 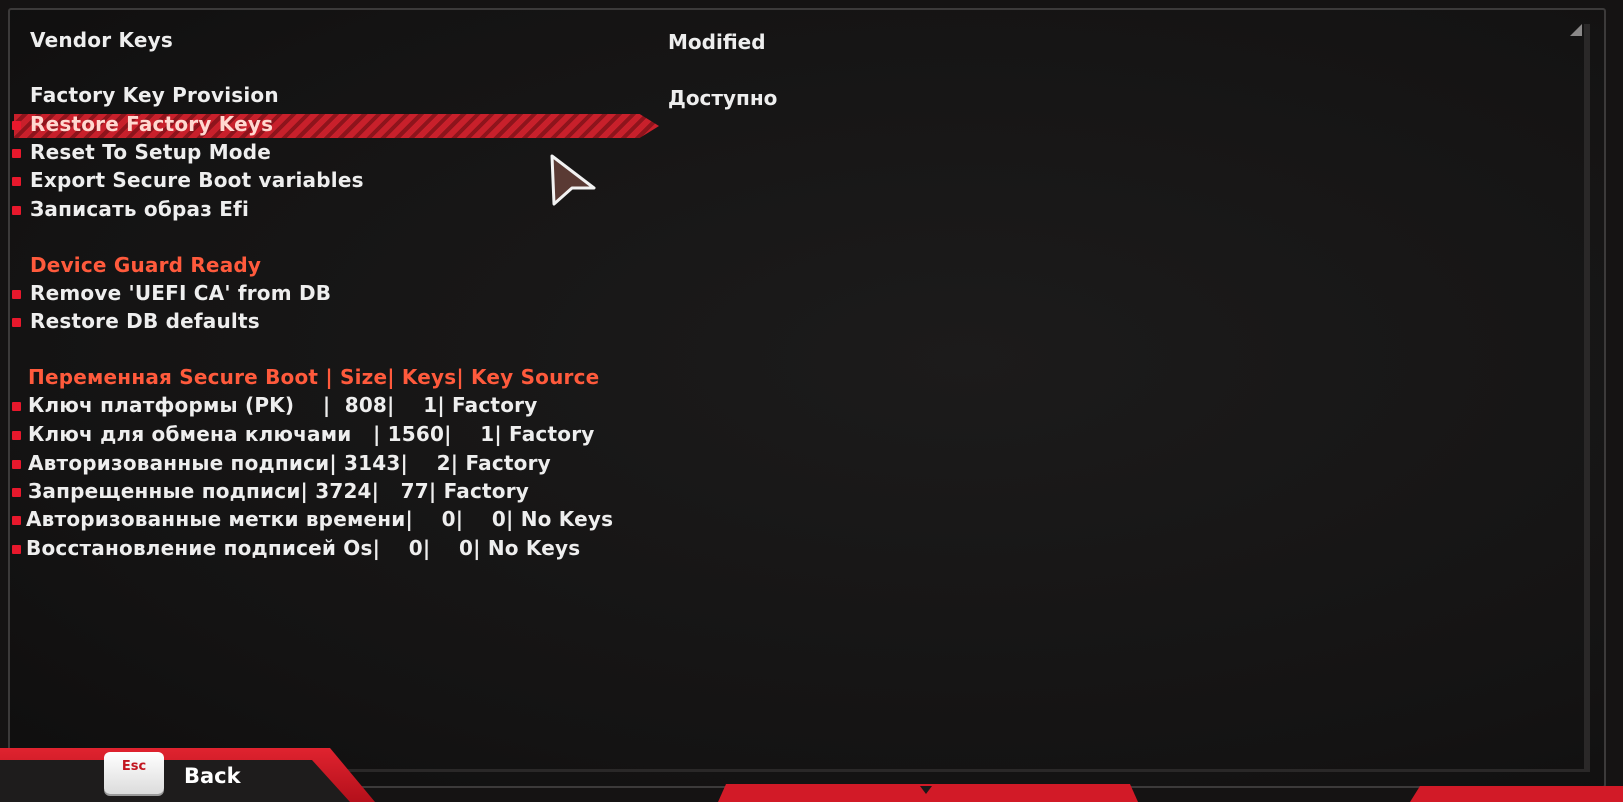 I want to click on variable-row-pk: Ключ платформы (PK) | 808| 1| Factory, so click(x=282, y=405).